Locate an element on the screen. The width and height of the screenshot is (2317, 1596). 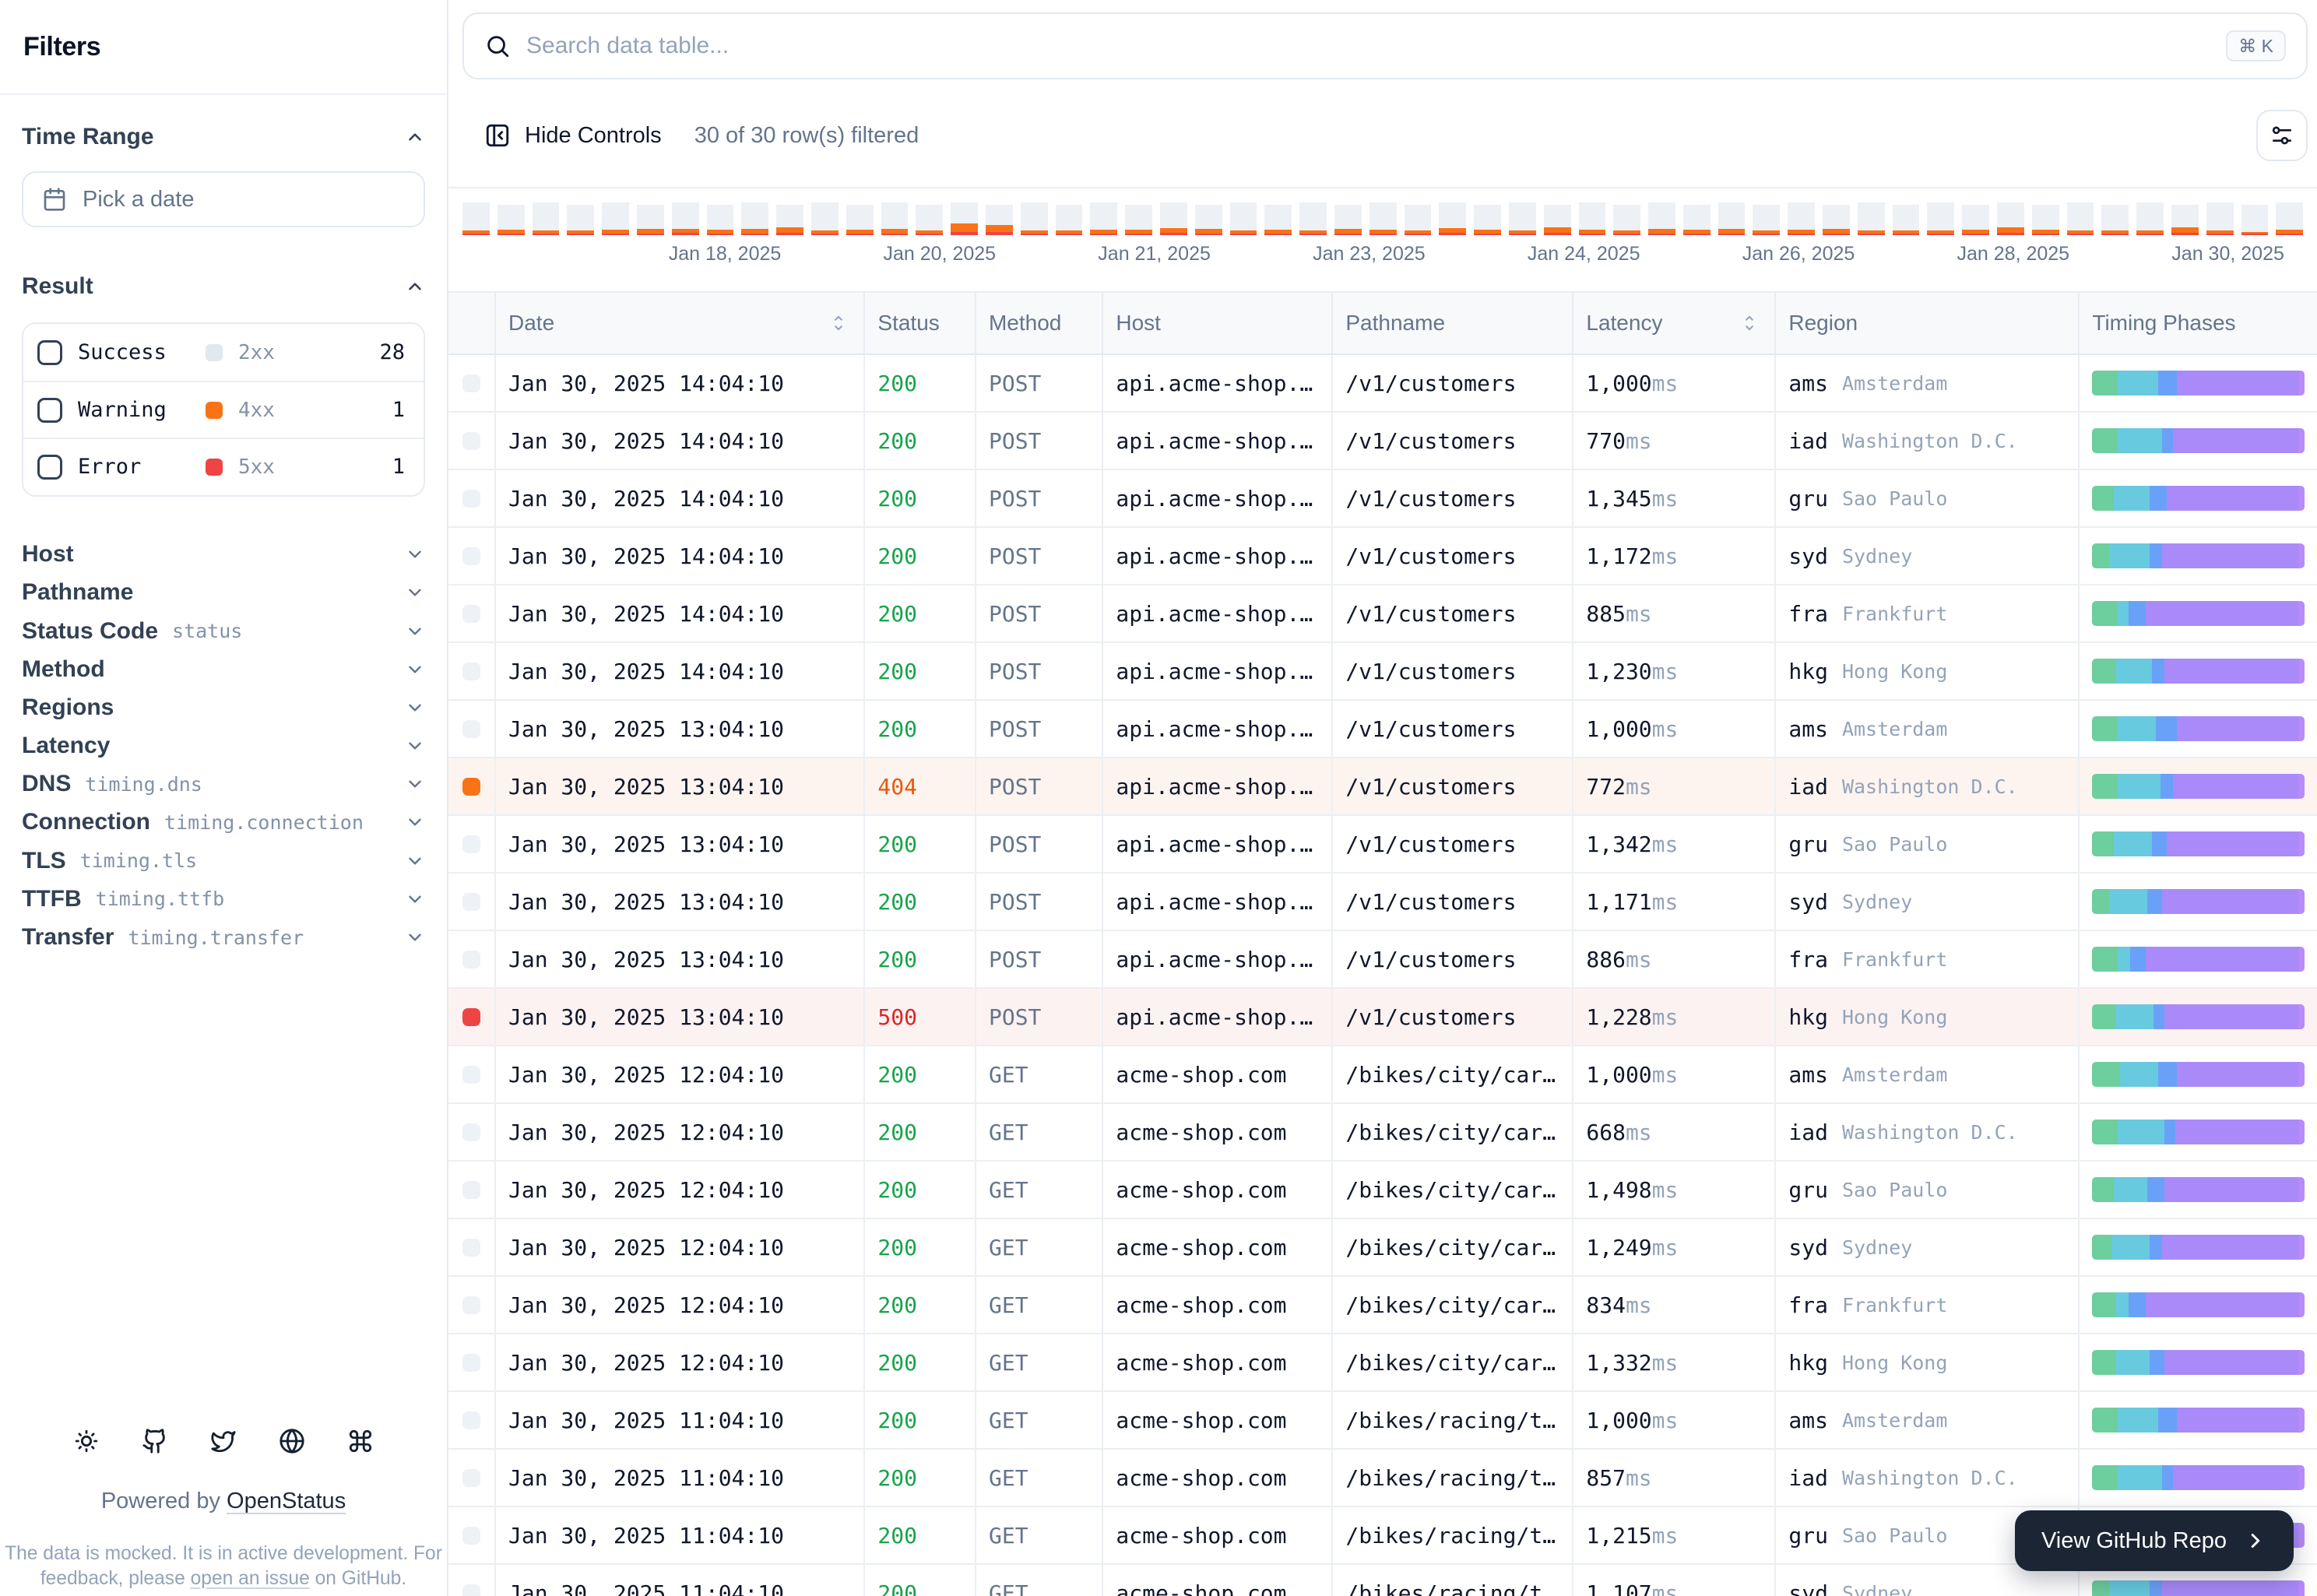
filter-section-transfer: Transfer timing.transfer is located at coordinates (223, 937).